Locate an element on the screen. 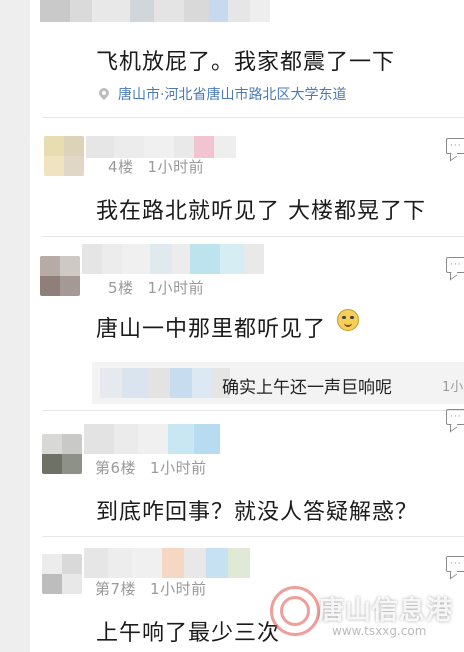 Image resolution: width=464 pixels, height=652 pixels. floor-number: 第7楼 is located at coordinates (116, 589).